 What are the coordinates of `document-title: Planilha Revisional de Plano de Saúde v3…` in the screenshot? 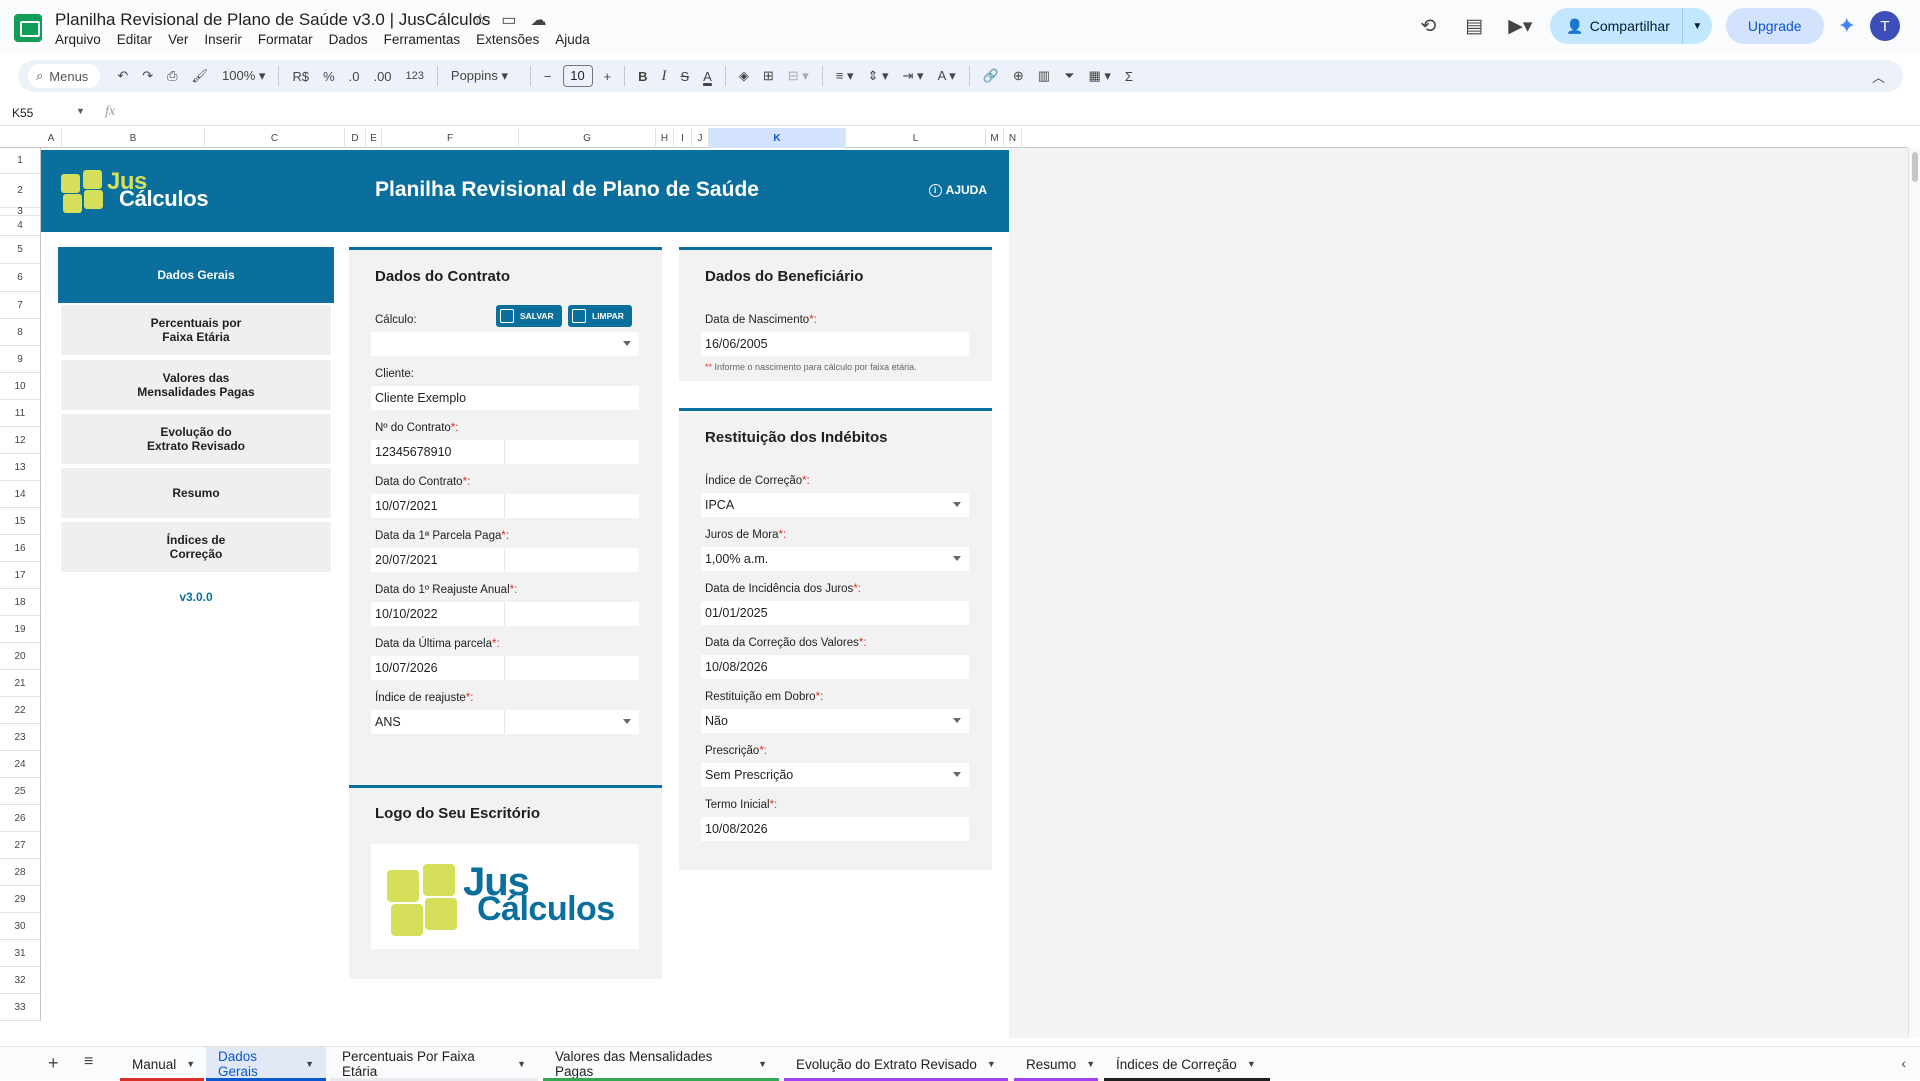 It's located at (272, 20).